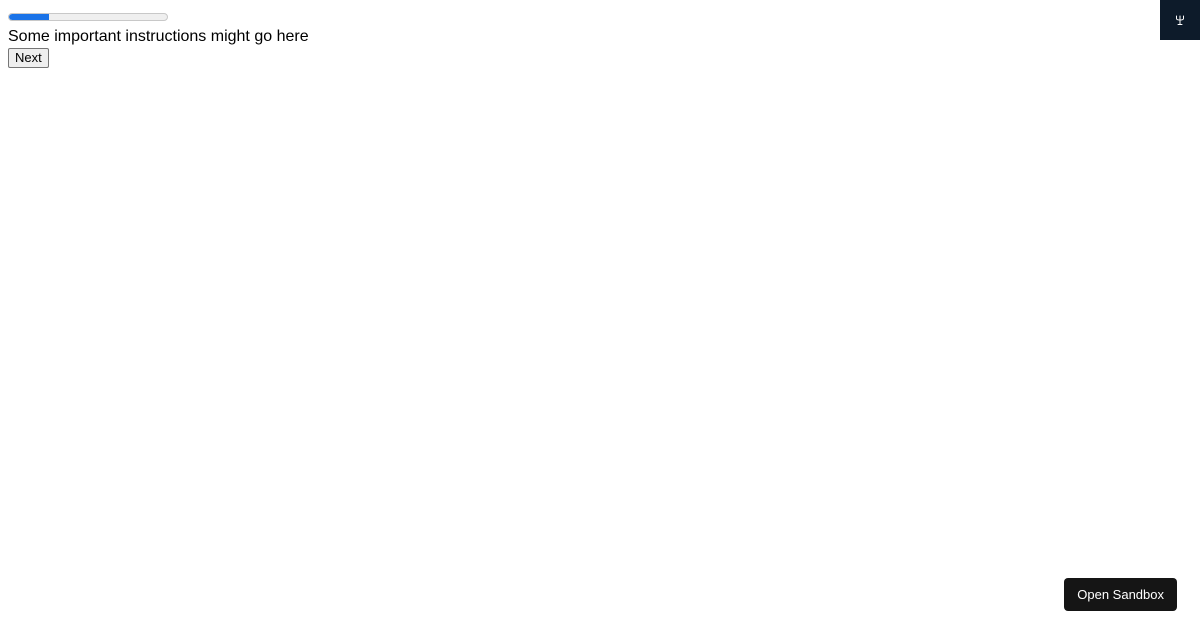  What do you see at coordinates (29, 17) in the screenshot?
I see `progress-bar-fill` at bounding box center [29, 17].